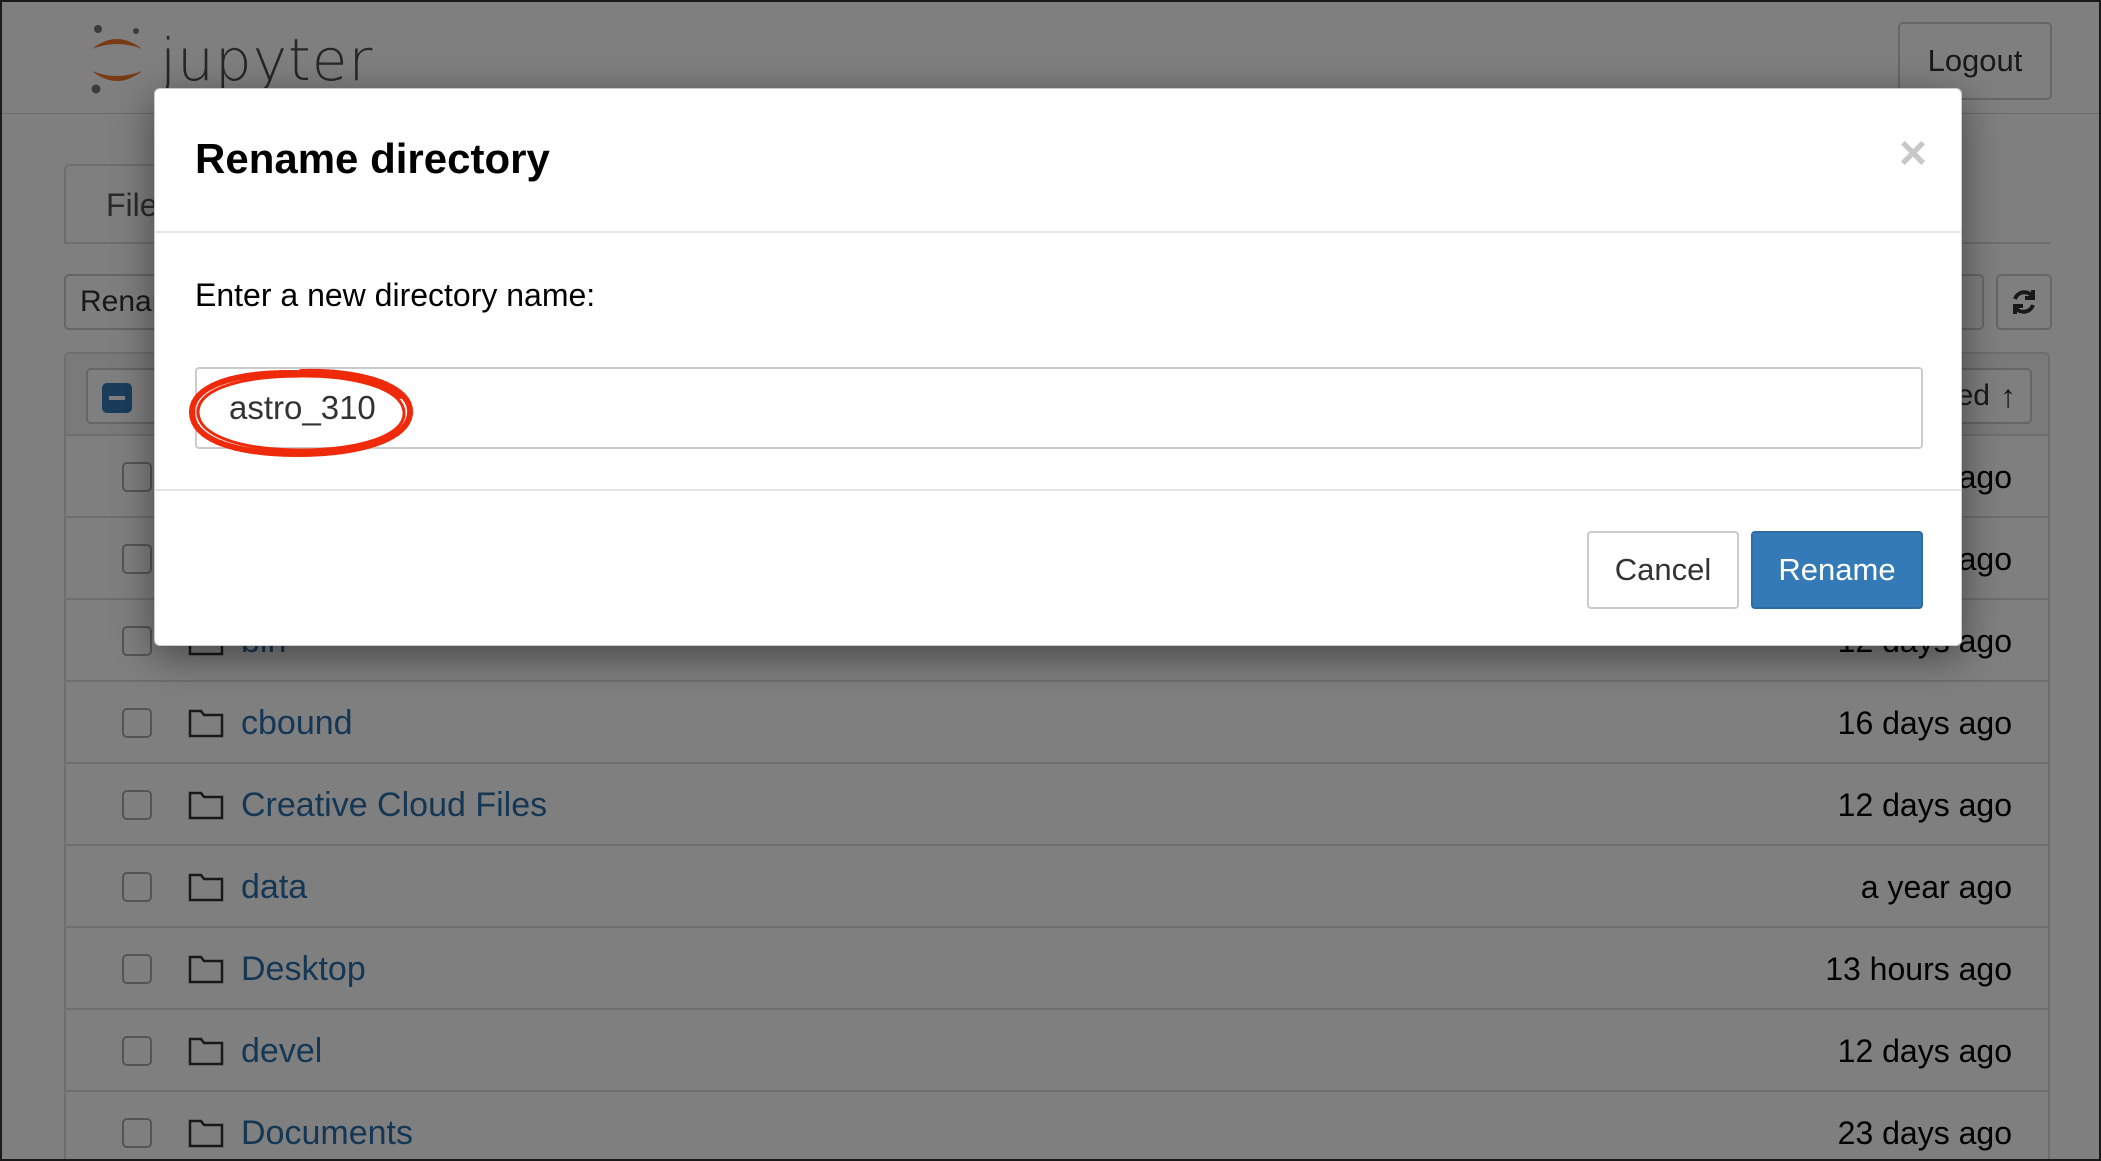 The image size is (2101, 1161). Describe the element at coordinates (395, 295) in the screenshot. I see `directory-name-prompt: Enter a new directory name:` at that location.